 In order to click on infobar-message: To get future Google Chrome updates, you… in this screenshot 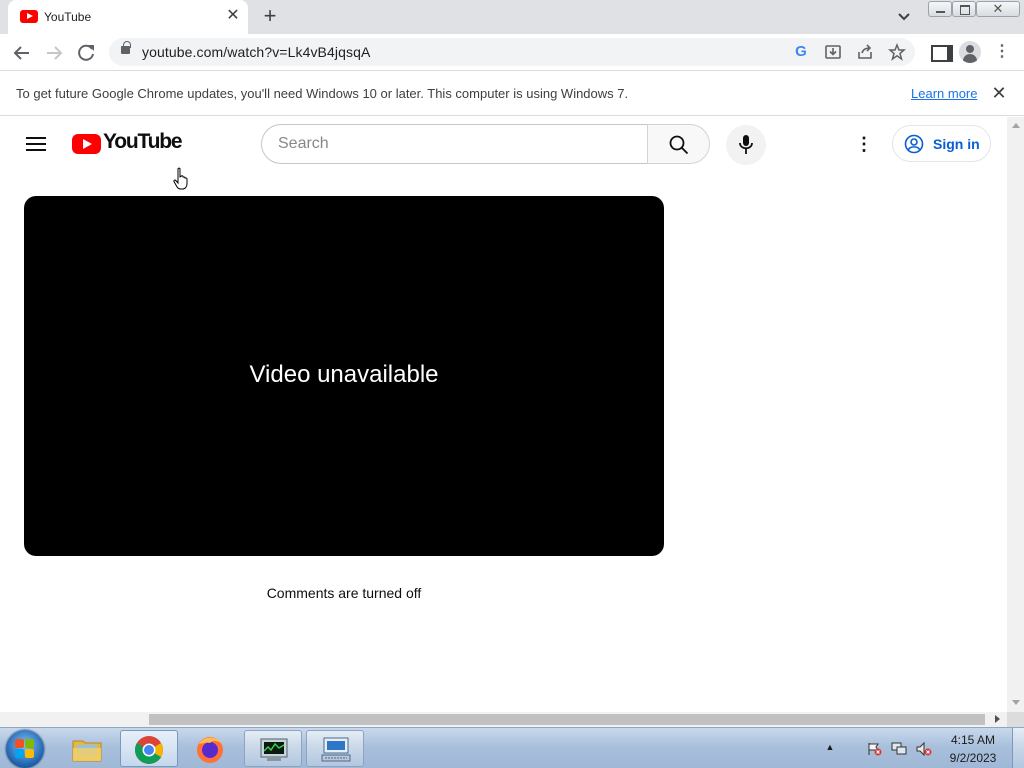, I will do `click(322, 93)`.